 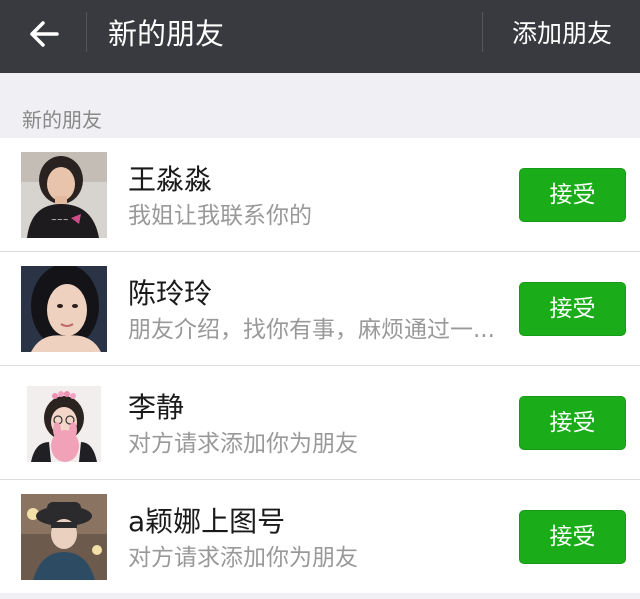 I want to click on request-name: 李静, so click(x=156, y=407).